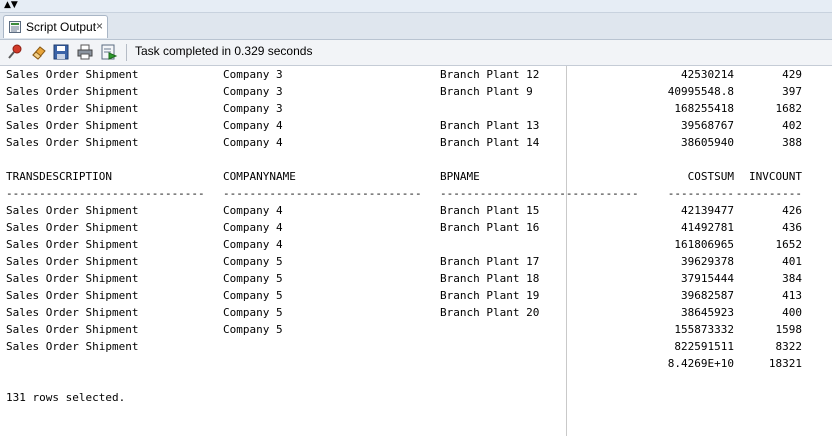 The height and width of the screenshot is (446, 832). Describe the element at coordinates (66, 397) in the screenshot. I see `rows-selected-text: 131 rows selected.` at that location.